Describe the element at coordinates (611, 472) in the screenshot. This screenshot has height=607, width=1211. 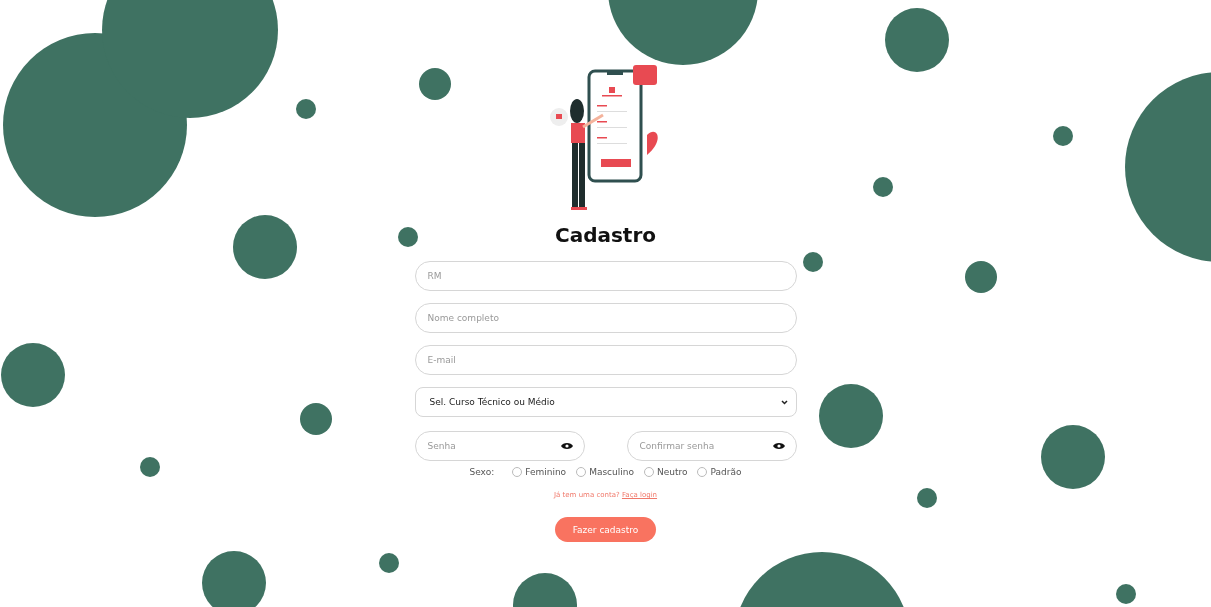
I see `radio-label: Masculino` at that location.